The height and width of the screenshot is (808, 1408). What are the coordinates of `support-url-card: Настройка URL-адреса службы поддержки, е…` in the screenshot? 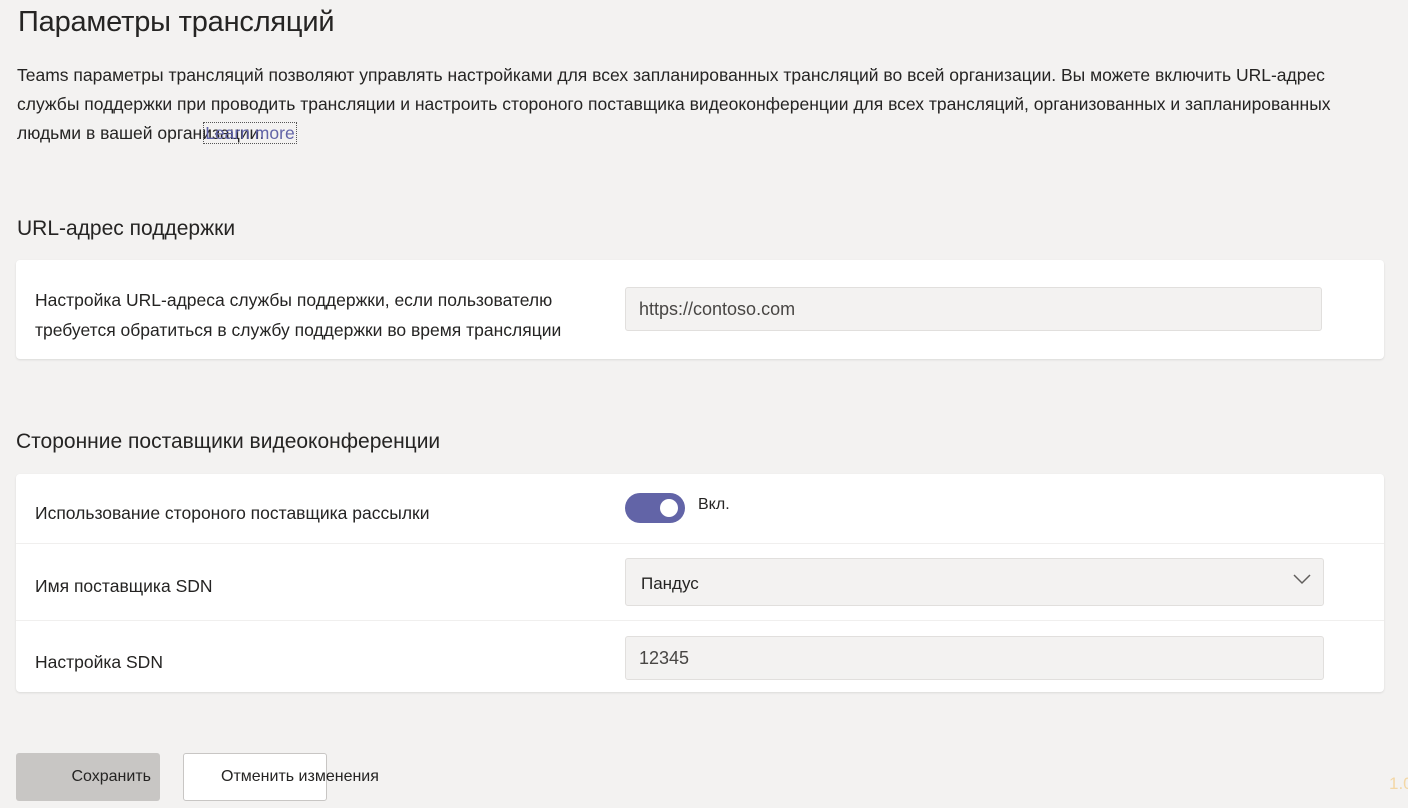 It's located at (700, 309).